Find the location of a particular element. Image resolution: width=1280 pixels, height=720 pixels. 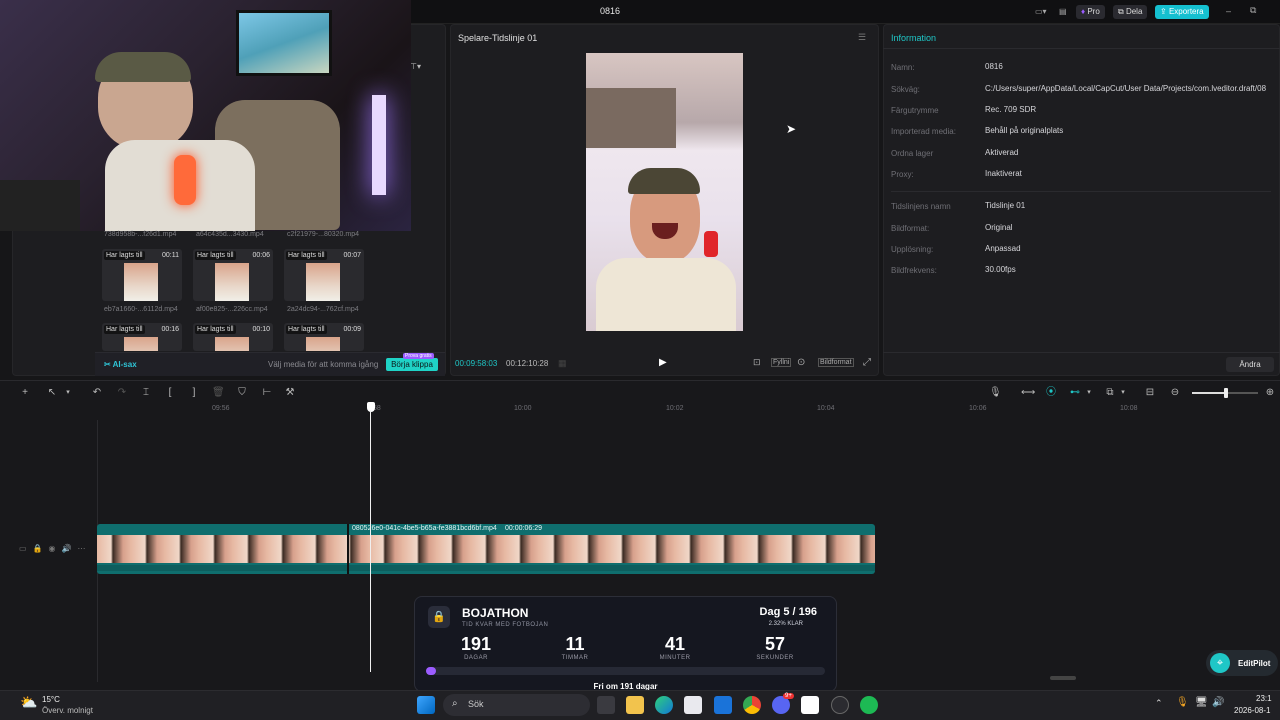

pro-button: ♦ Pro is located at coordinates (1090, 12).